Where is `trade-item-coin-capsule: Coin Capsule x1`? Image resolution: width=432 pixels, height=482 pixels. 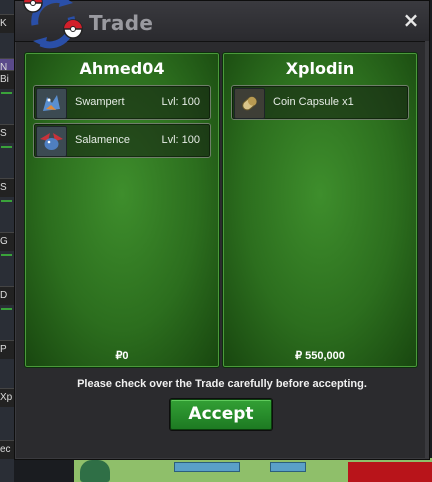
trade-item-coin-capsule: Coin Capsule x1 is located at coordinates (320, 102).